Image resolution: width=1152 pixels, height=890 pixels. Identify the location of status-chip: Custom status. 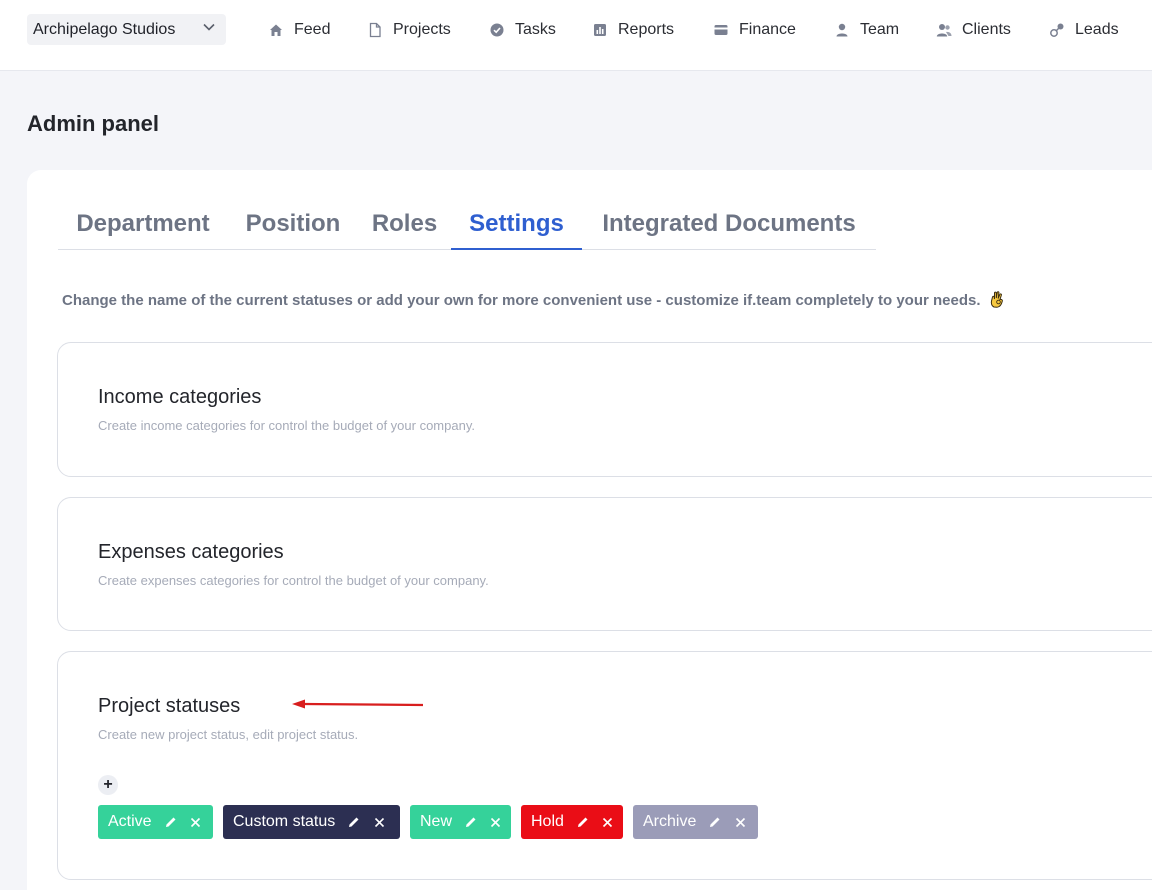
(311, 822).